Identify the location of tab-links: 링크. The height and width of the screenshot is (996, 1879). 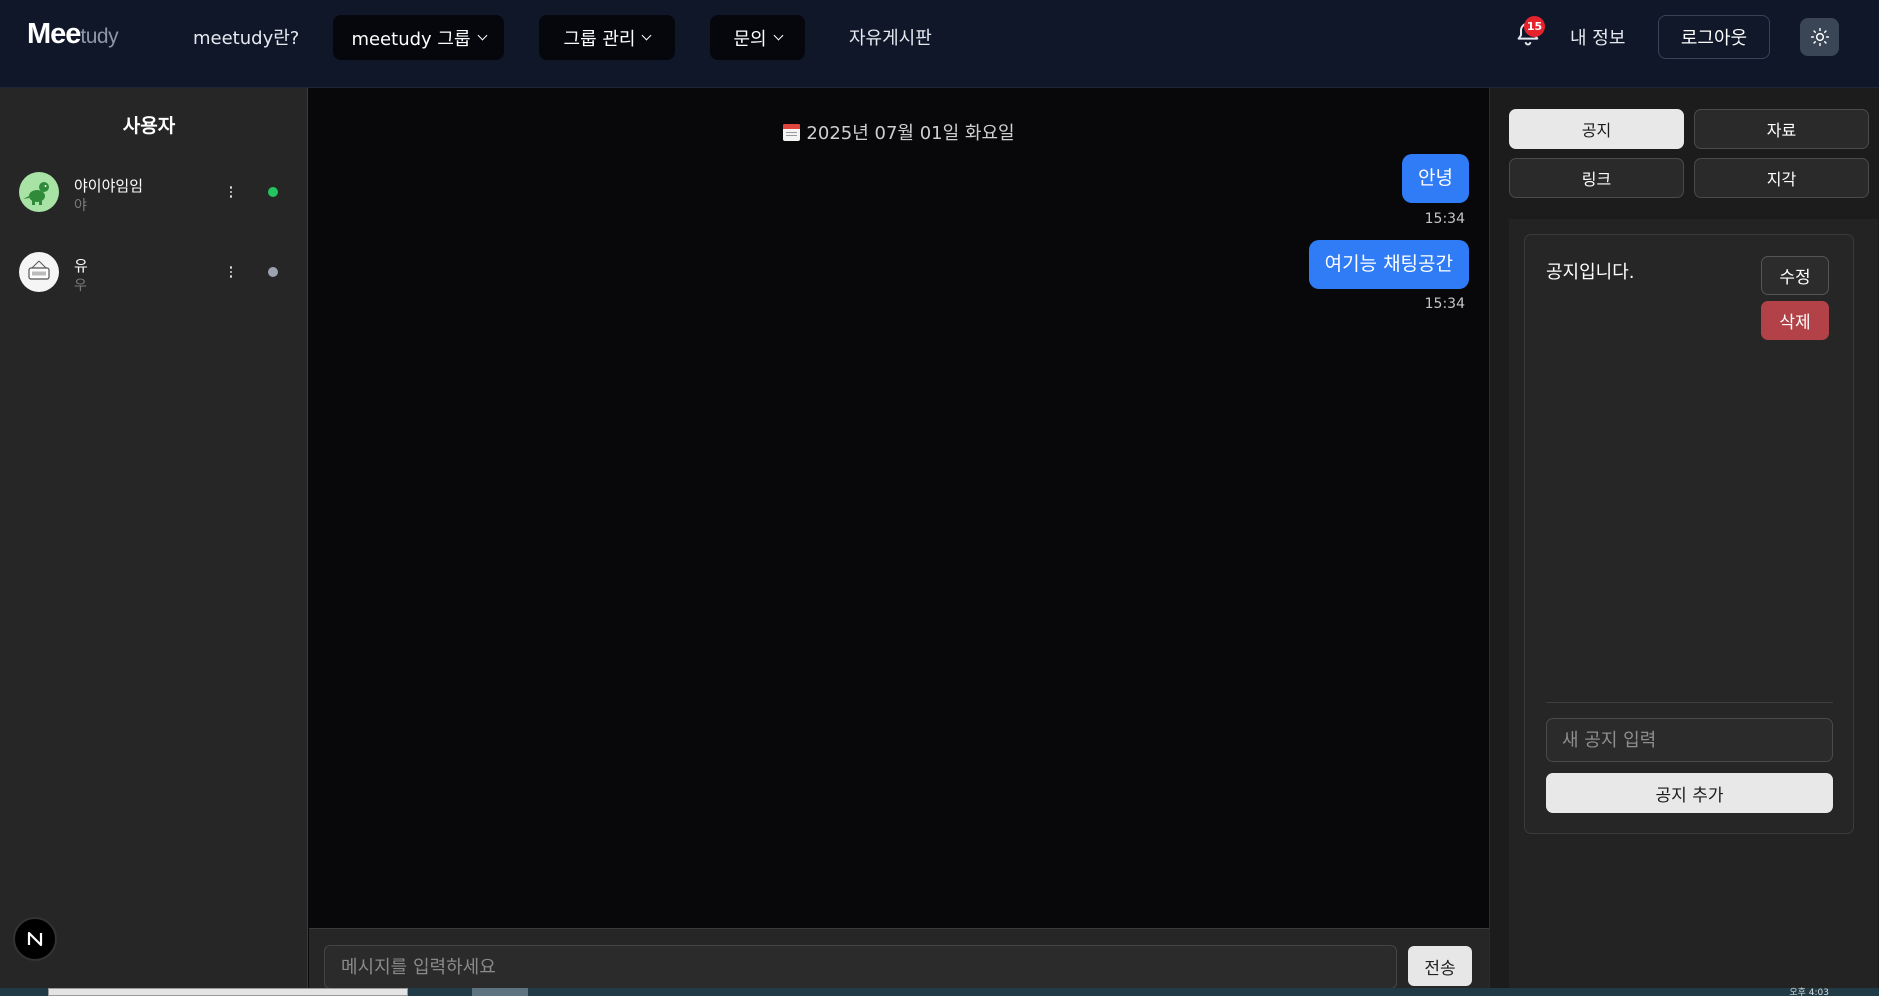
(1596, 178).